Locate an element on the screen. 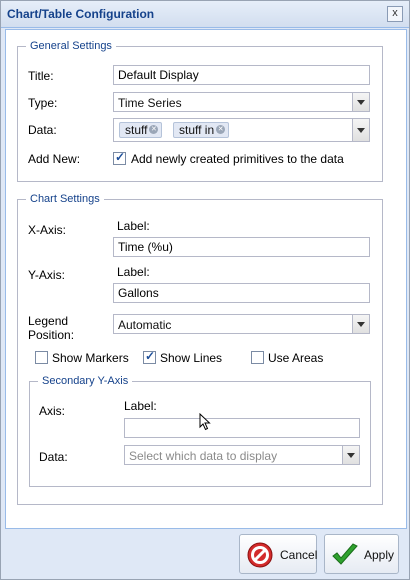 The image size is (410, 580). dialog-footer: Cancel Apply is located at coordinates (205, 553).